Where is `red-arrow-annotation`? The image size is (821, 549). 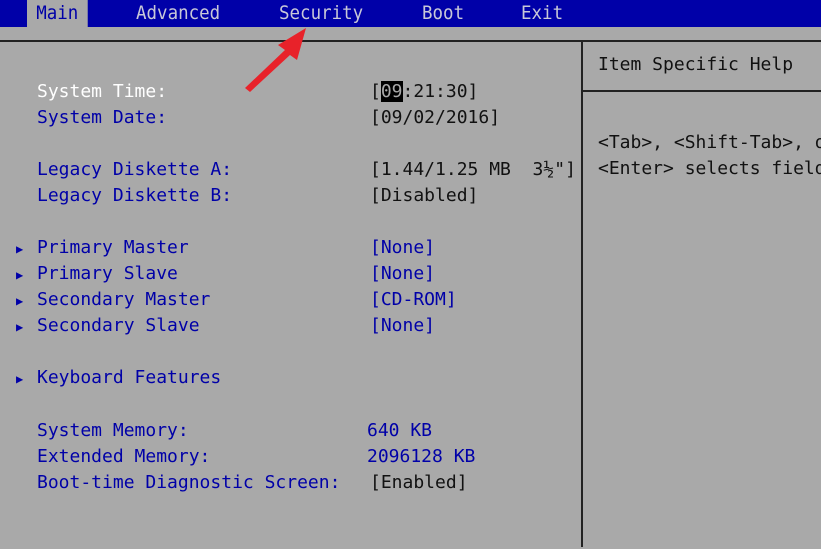 red-arrow-annotation is located at coordinates (275, 60).